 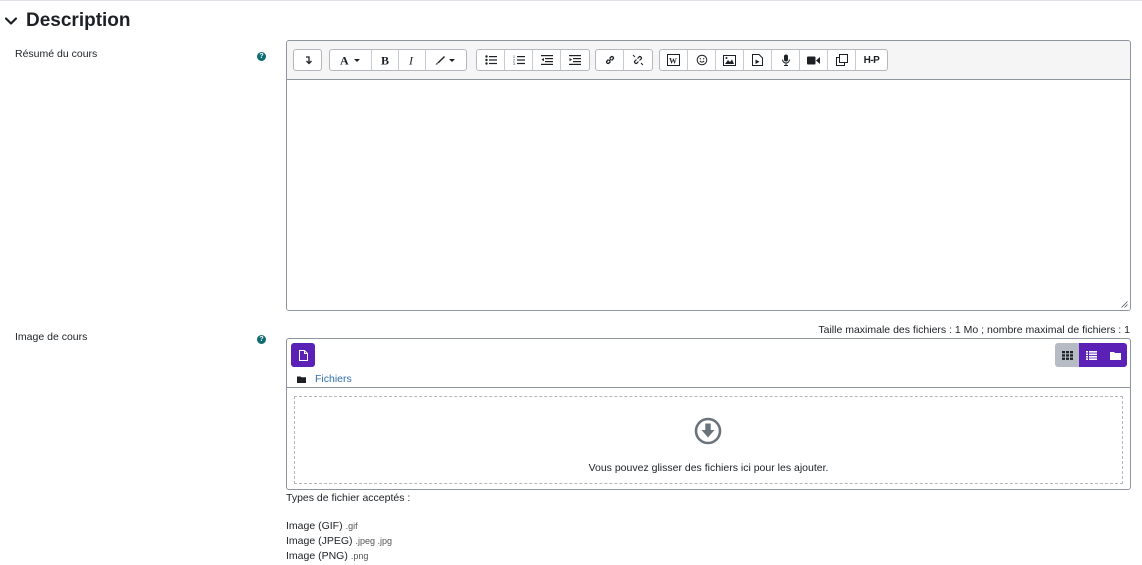 I want to click on h5p-icon: H-P, so click(x=871, y=60).